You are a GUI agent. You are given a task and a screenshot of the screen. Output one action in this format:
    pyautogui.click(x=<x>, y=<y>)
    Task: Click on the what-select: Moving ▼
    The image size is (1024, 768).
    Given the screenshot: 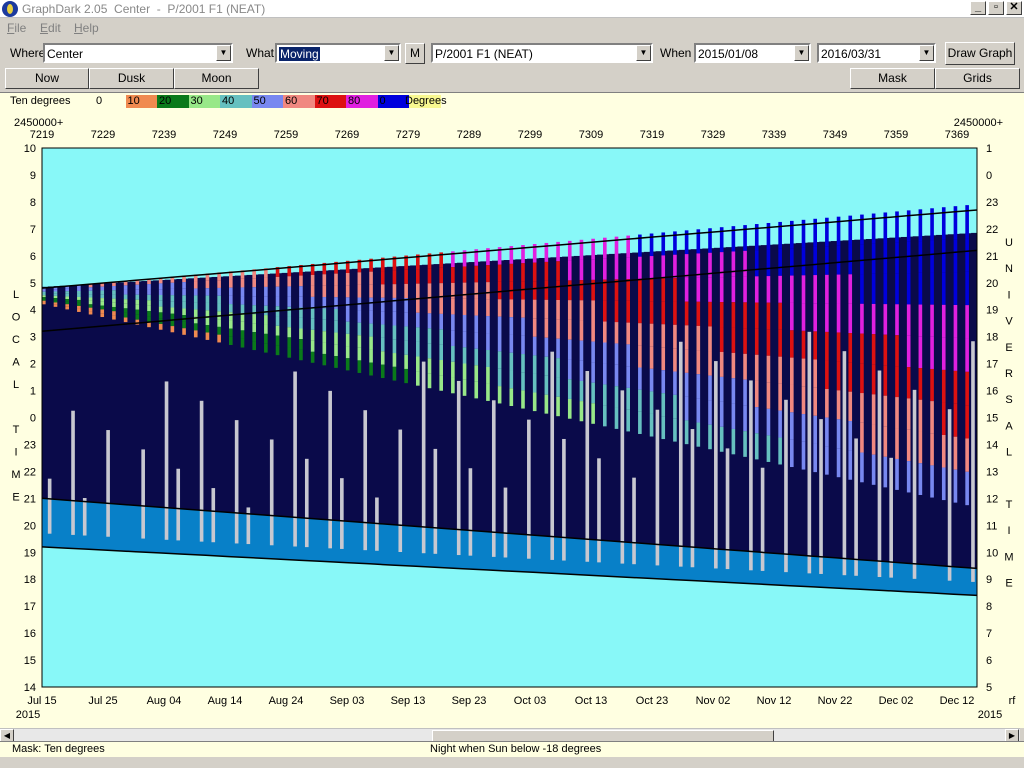 What is the action you would take?
    pyautogui.click(x=338, y=53)
    